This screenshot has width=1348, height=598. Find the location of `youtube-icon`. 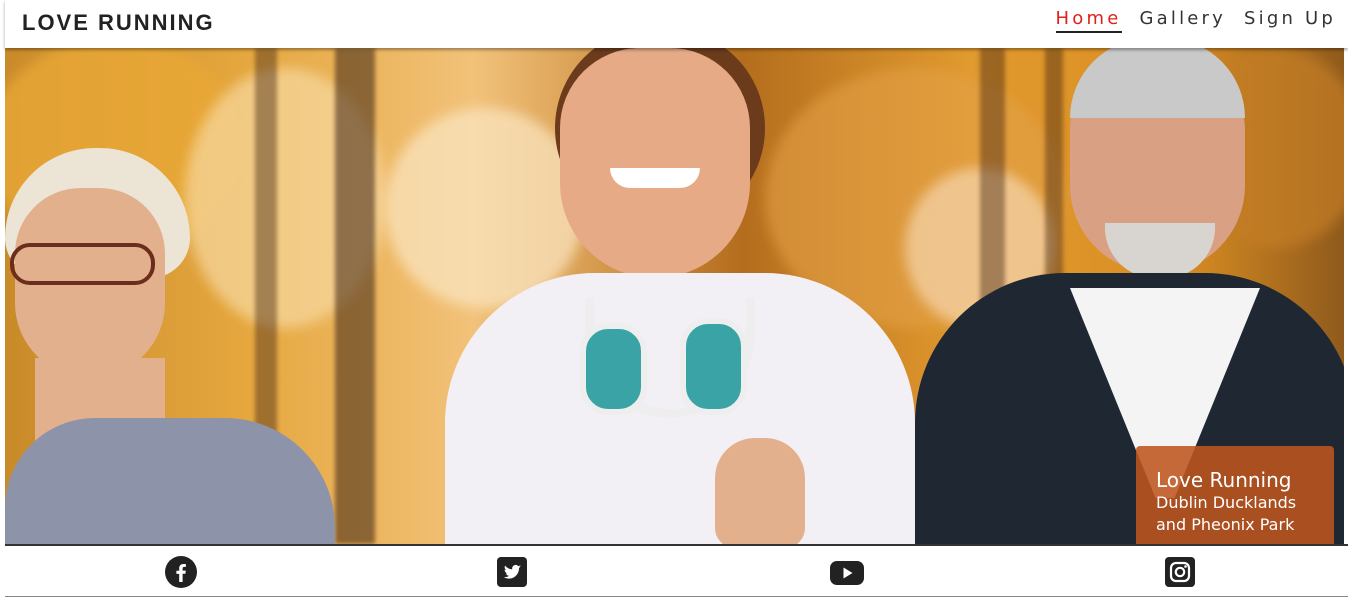

youtube-icon is located at coordinates (847, 573).